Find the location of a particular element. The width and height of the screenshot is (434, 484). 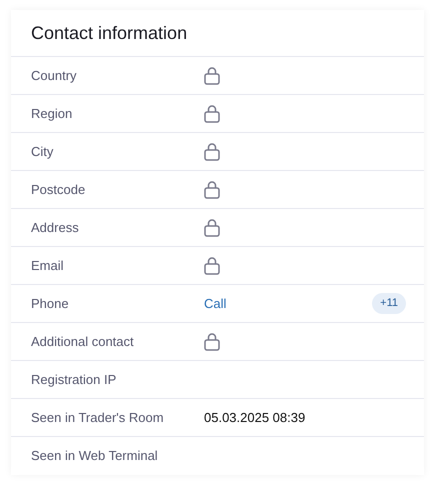

field-label: Country is located at coordinates (54, 75).